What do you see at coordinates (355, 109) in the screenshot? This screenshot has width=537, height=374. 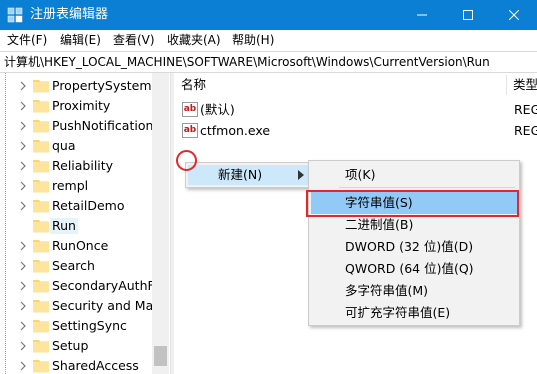 I see `value-row: ab (默认) REG` at bounding box center [355, 109].